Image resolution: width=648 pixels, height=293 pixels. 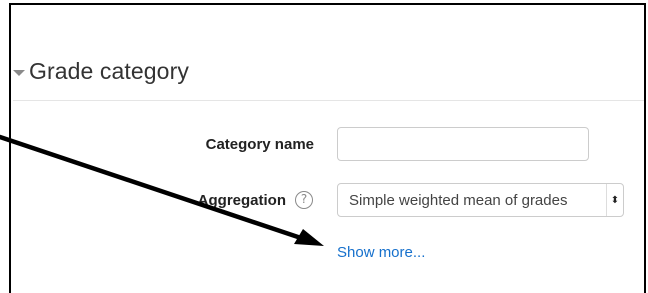 I want to click on annotation-arrow-head, so click(x=309, y=237).